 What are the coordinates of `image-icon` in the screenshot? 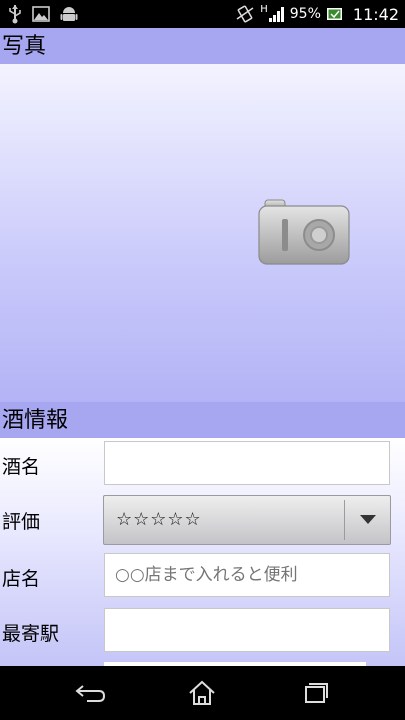 It's located at (41, 14).